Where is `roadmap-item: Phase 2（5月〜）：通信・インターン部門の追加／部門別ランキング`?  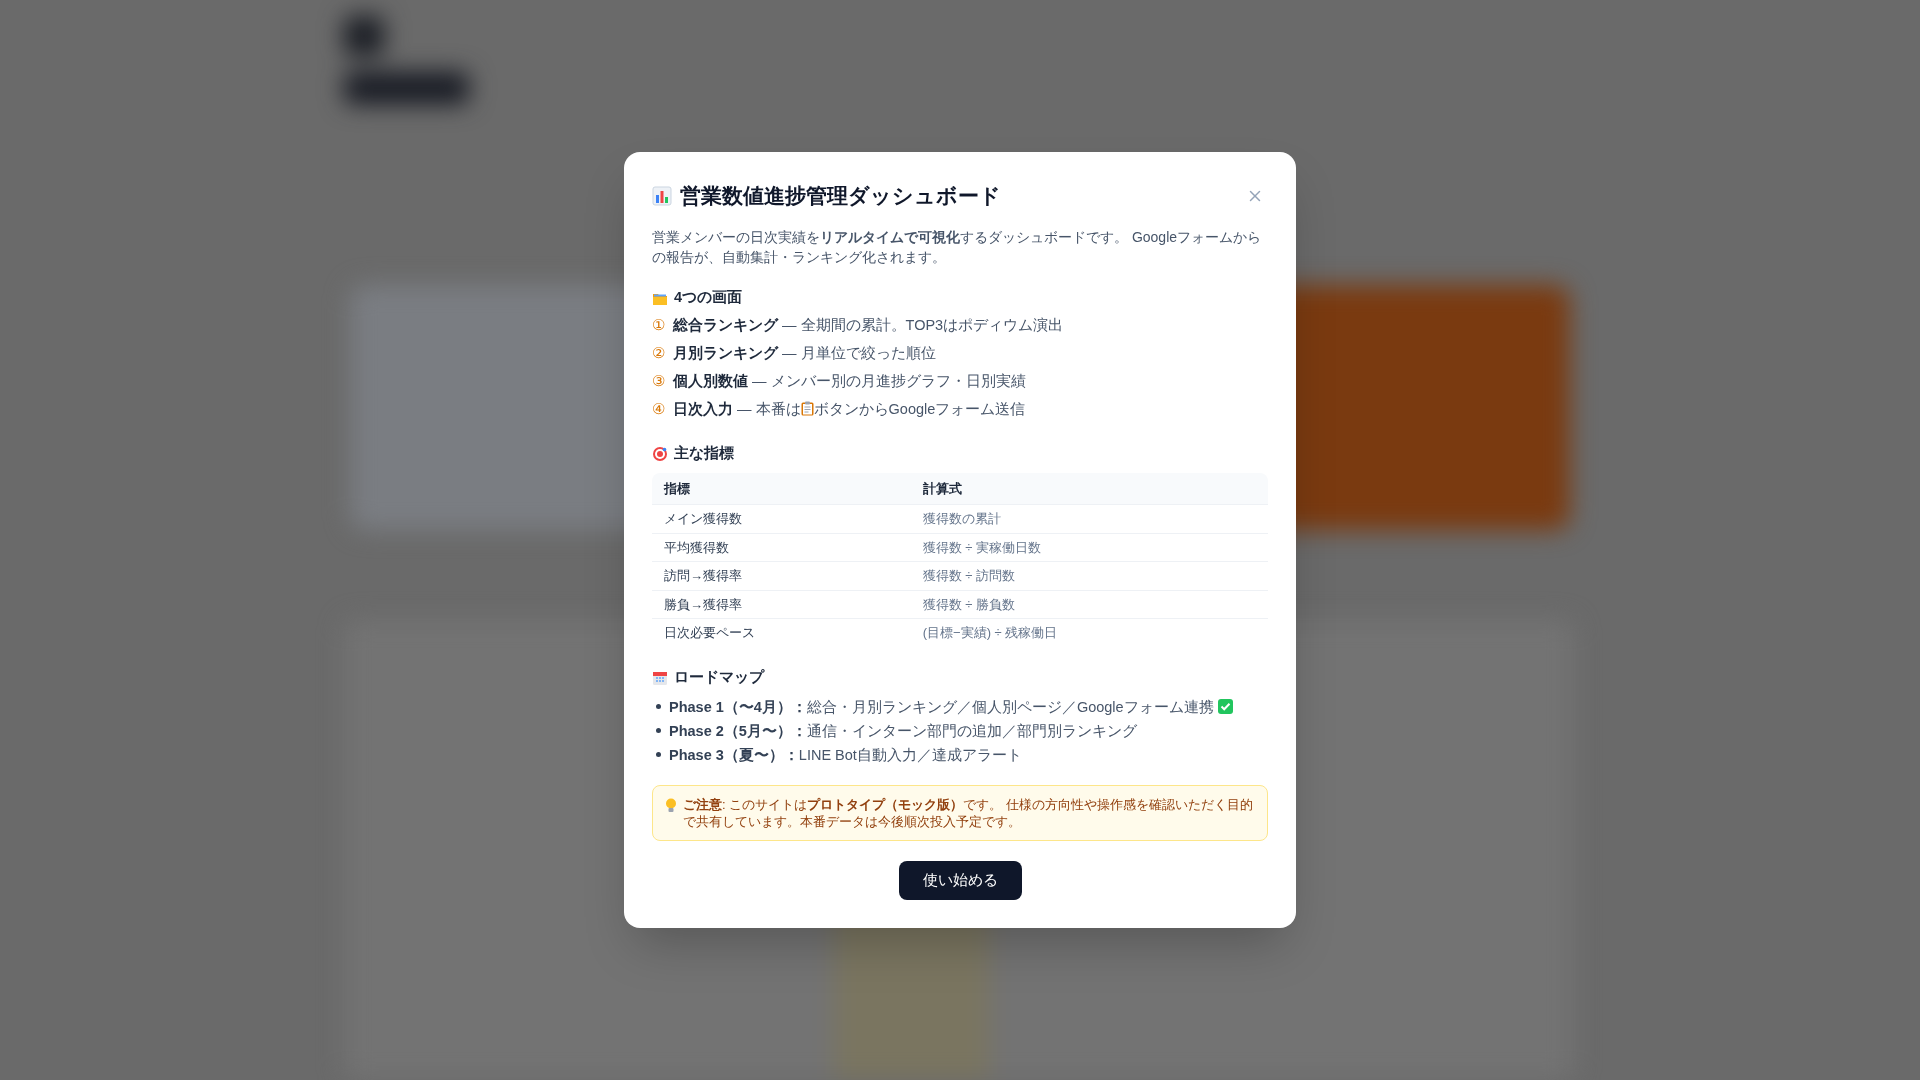 roadmap-item: Phase 2（5月〜）：通信・インターン部門の追加／部門別ランキング is located at coordinates (903, 731).